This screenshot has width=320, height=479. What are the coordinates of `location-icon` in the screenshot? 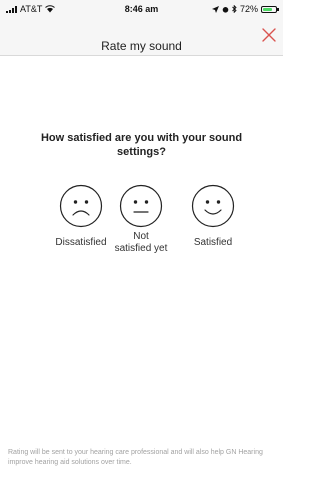 It's located at (215, 9).